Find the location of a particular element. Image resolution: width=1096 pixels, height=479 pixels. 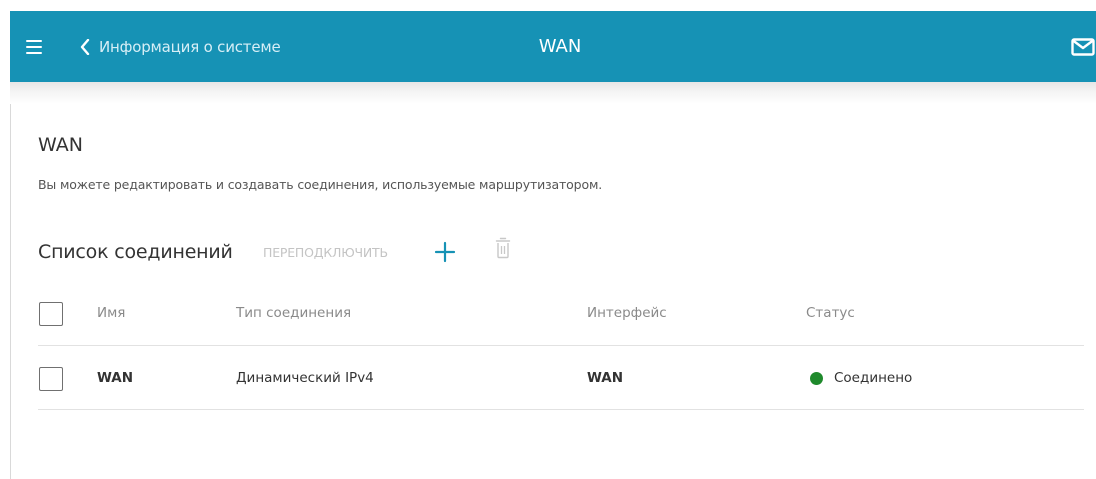

top-bar: Информация о системе WAN is located at coordinates (553, 46).